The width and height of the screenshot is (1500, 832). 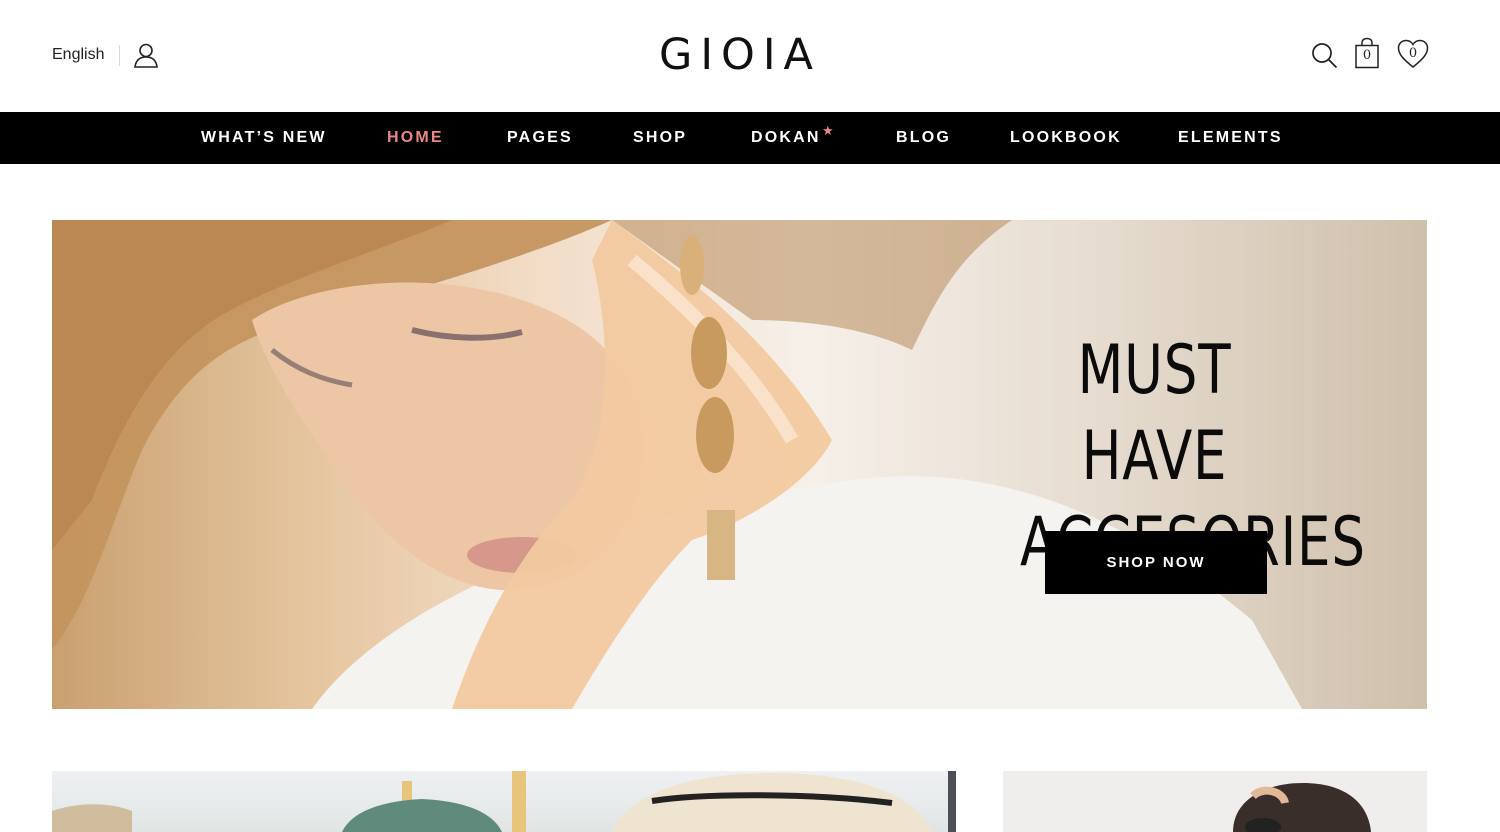 I want to click on nav-item-whats-new: WHAT’S NEW, so click(x=264, y=138).